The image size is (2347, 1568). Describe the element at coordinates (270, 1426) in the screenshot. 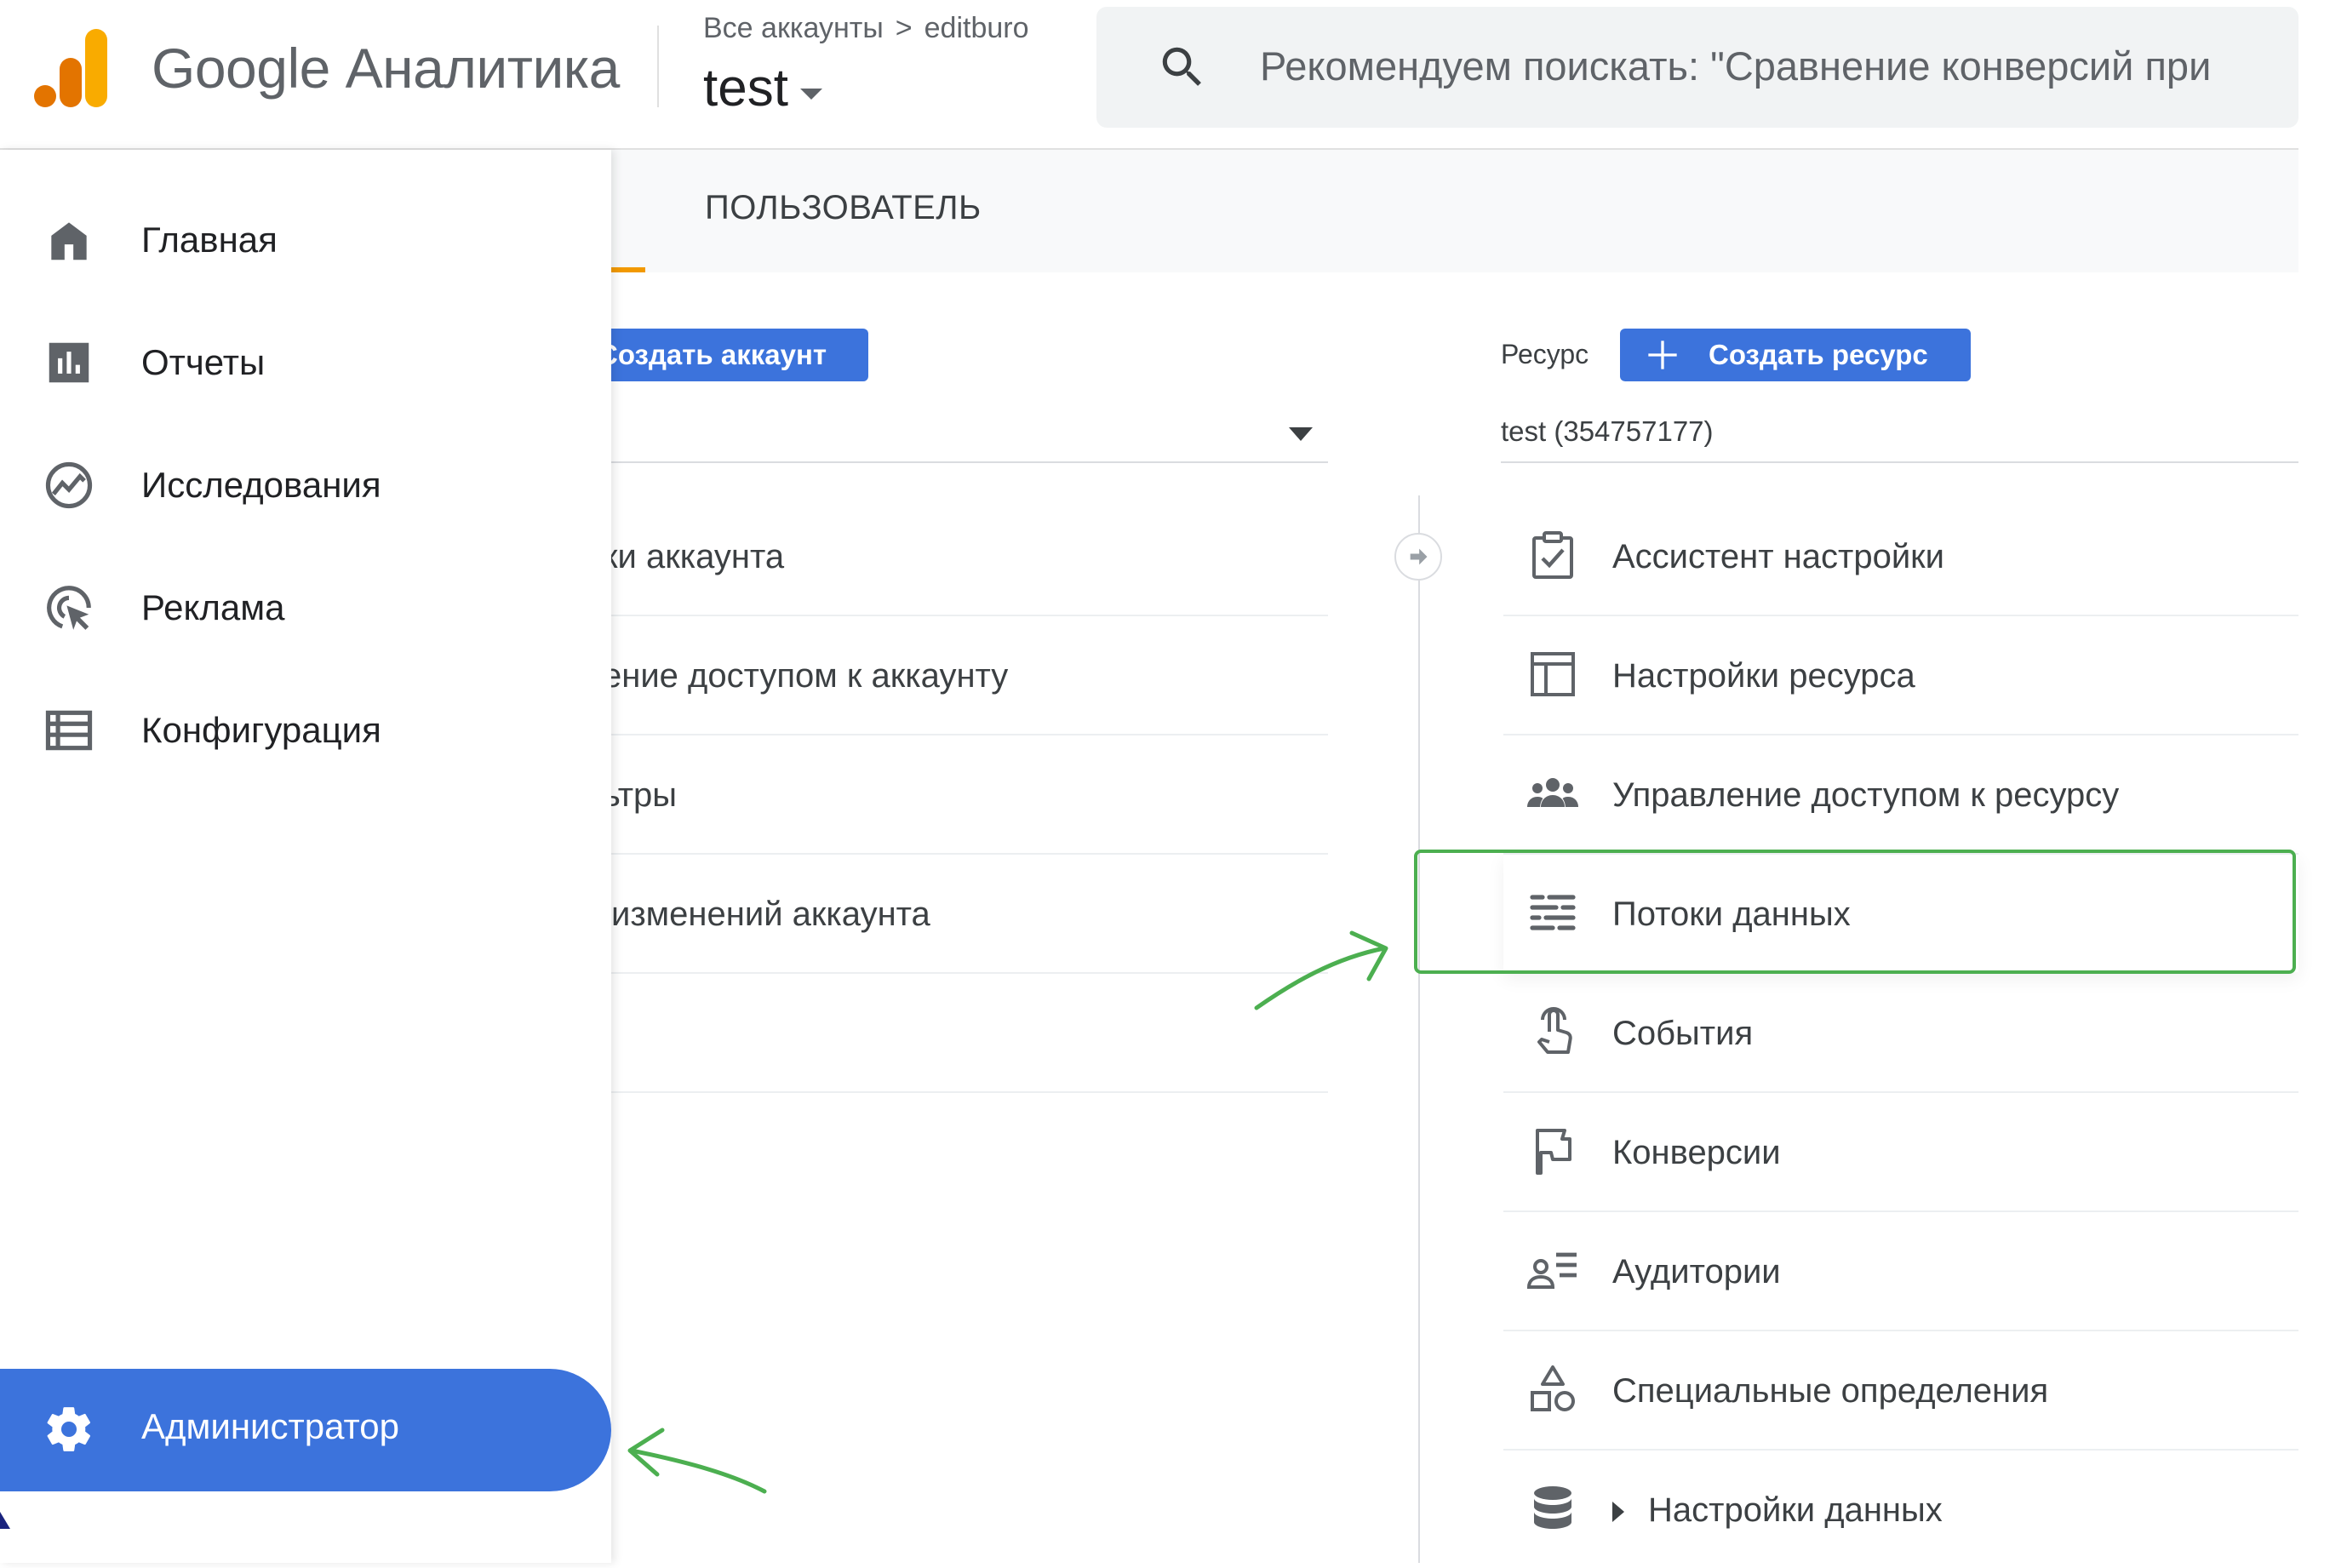

I see `nav-item-label: Администратор` at that location.